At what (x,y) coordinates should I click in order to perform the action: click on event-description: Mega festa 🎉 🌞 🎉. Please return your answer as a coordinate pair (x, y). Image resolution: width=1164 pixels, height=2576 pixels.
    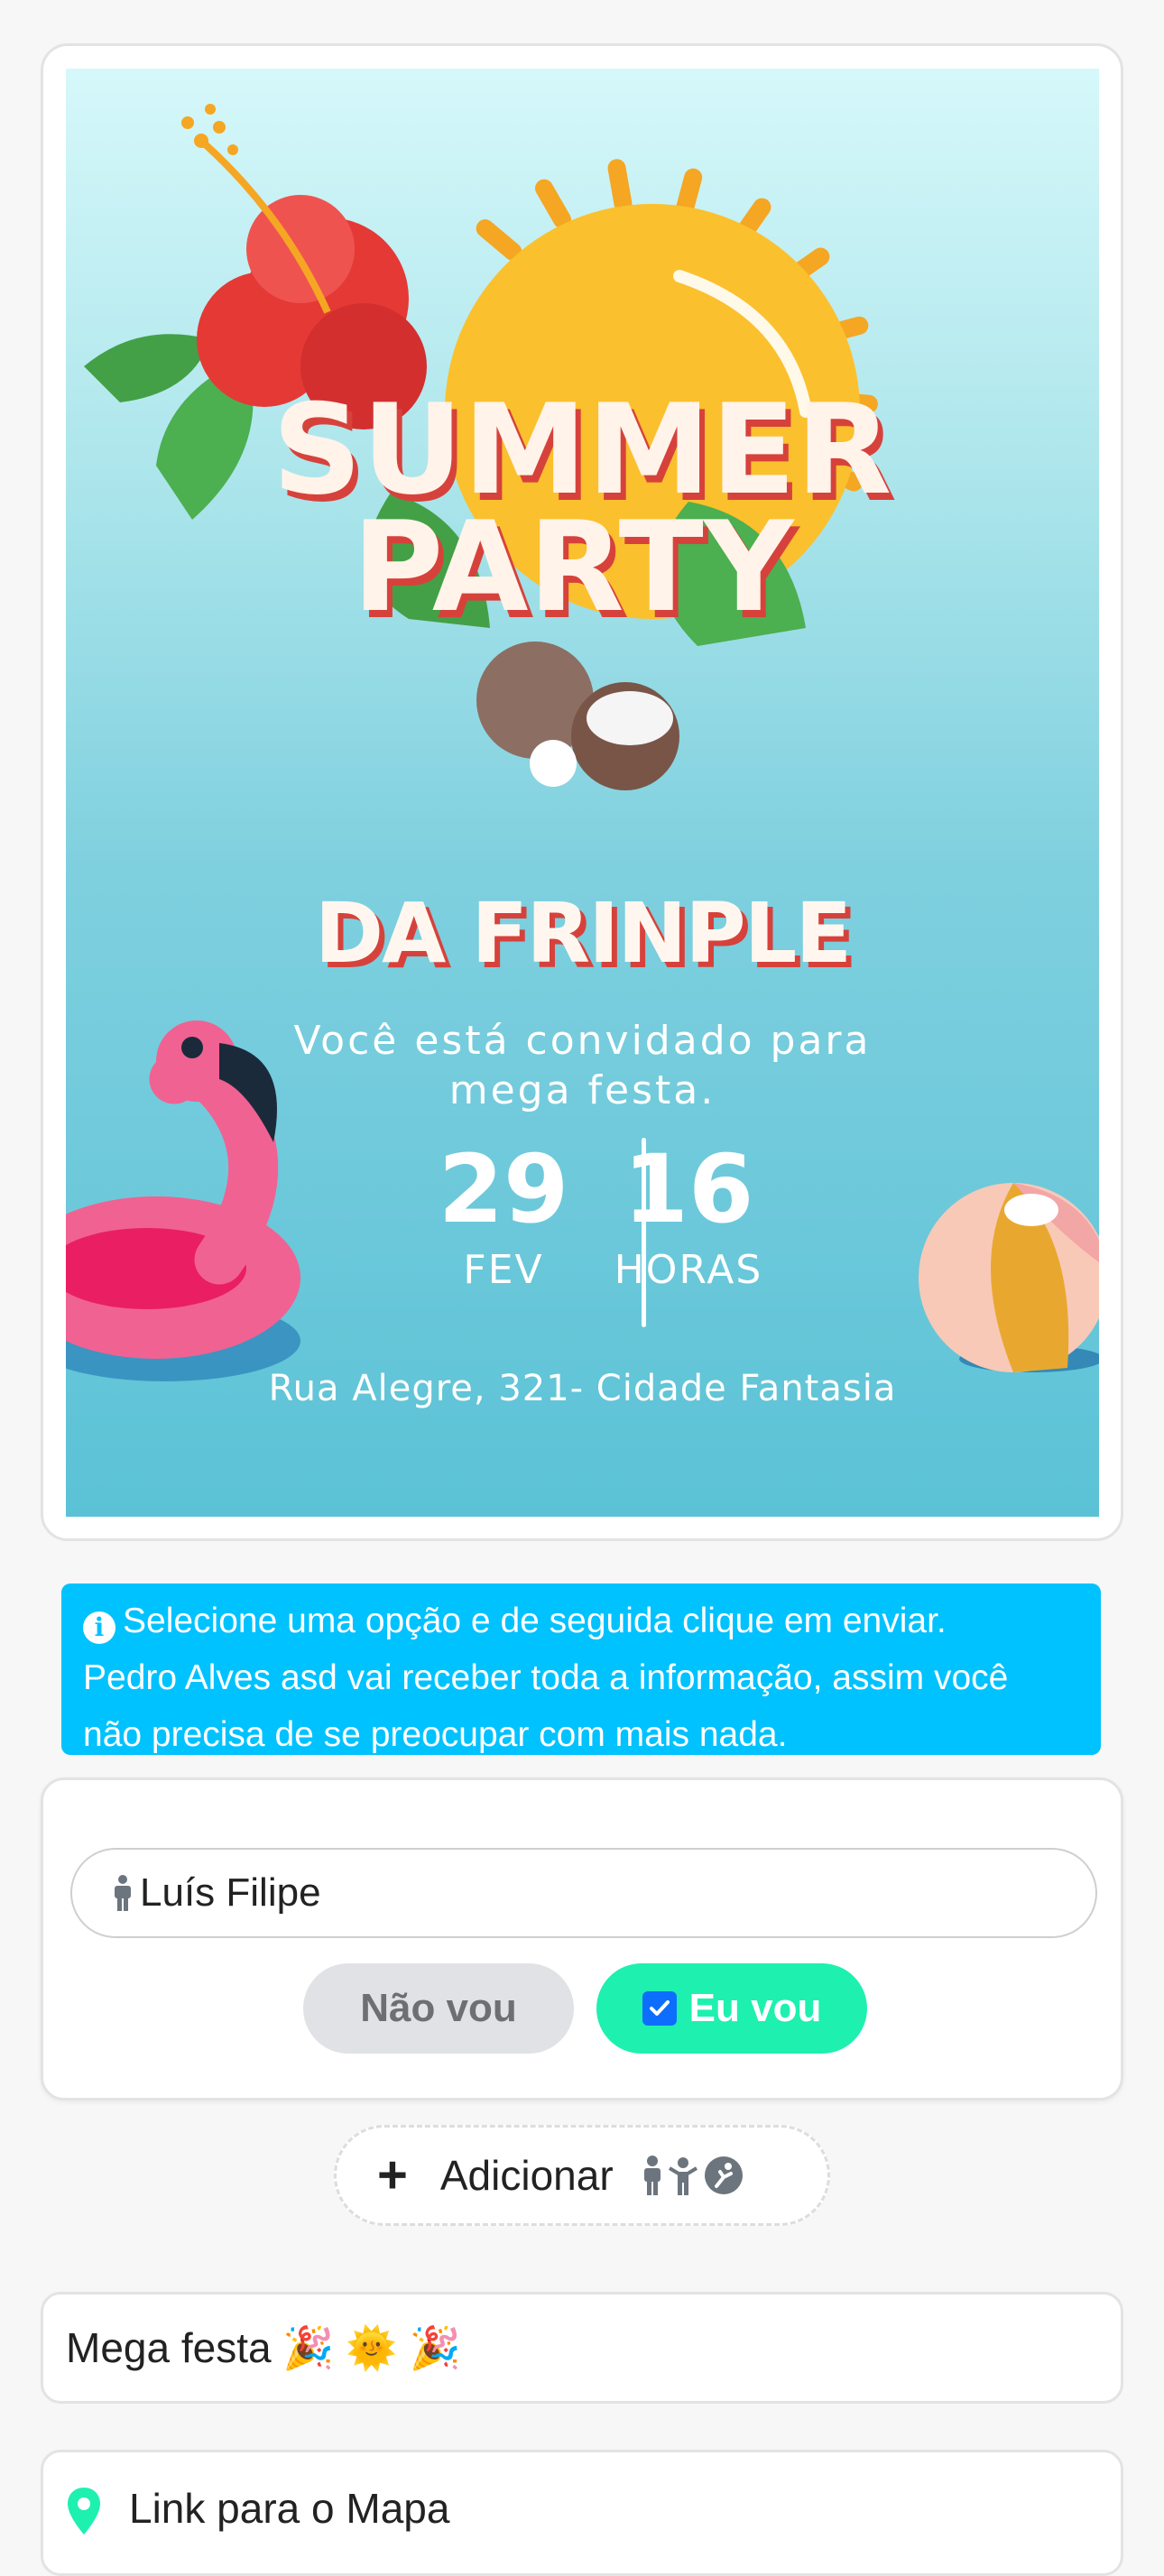
    Looking at the image, I should click on (582, 2348).